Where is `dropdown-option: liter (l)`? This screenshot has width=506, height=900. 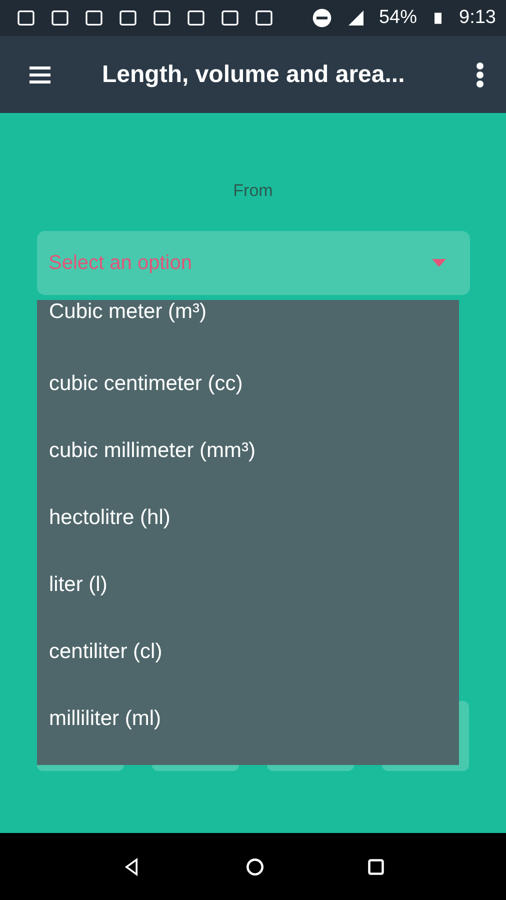
dropdown-option: liter (l) is located at coordinates (248, 584).